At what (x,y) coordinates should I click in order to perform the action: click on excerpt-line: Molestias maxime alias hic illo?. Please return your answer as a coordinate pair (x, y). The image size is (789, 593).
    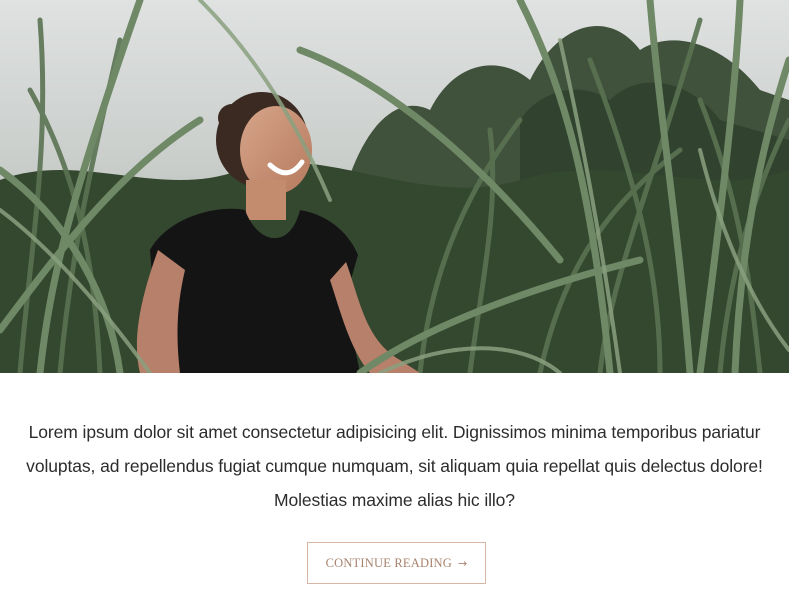
    Looking at the image, I should click on (394, 500).